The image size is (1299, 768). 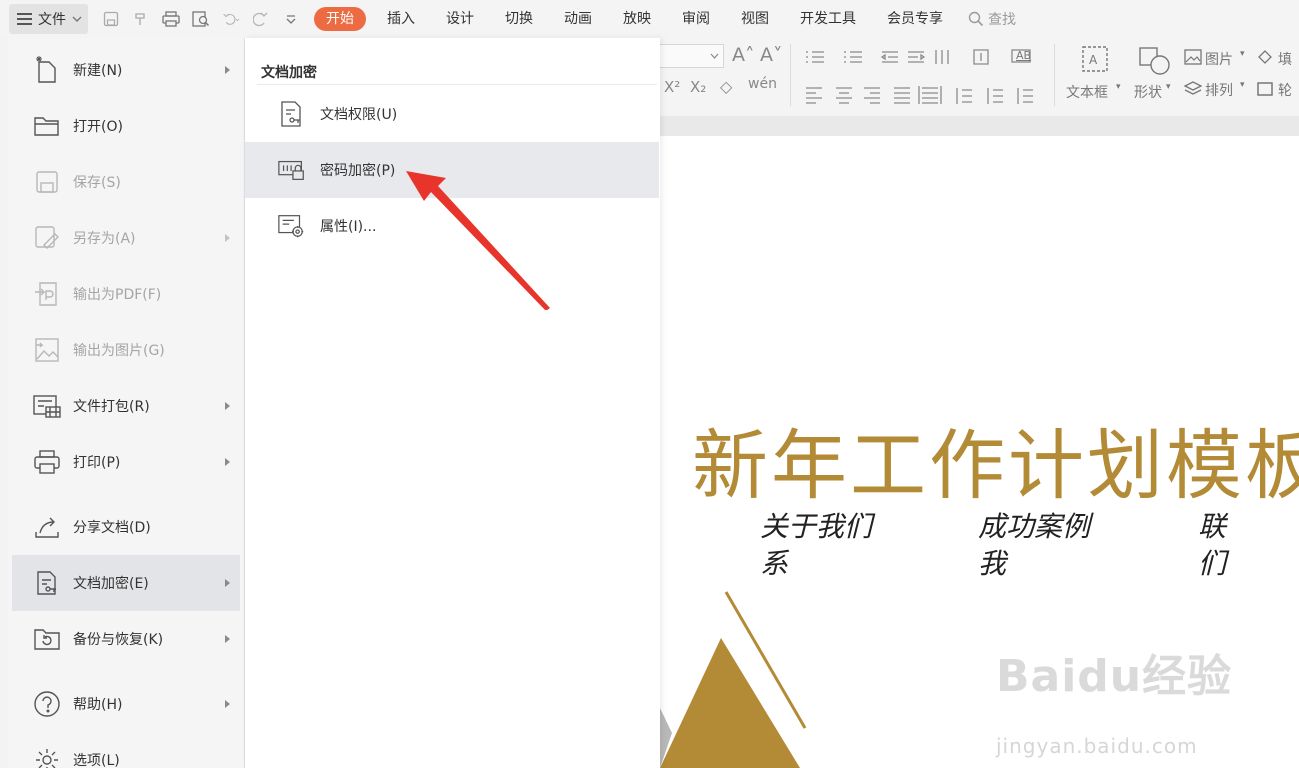 What do you see at coordinates (1285, 59) in the screenshot?
I see `fill-label: 填` at bounding box center [1285, 59].